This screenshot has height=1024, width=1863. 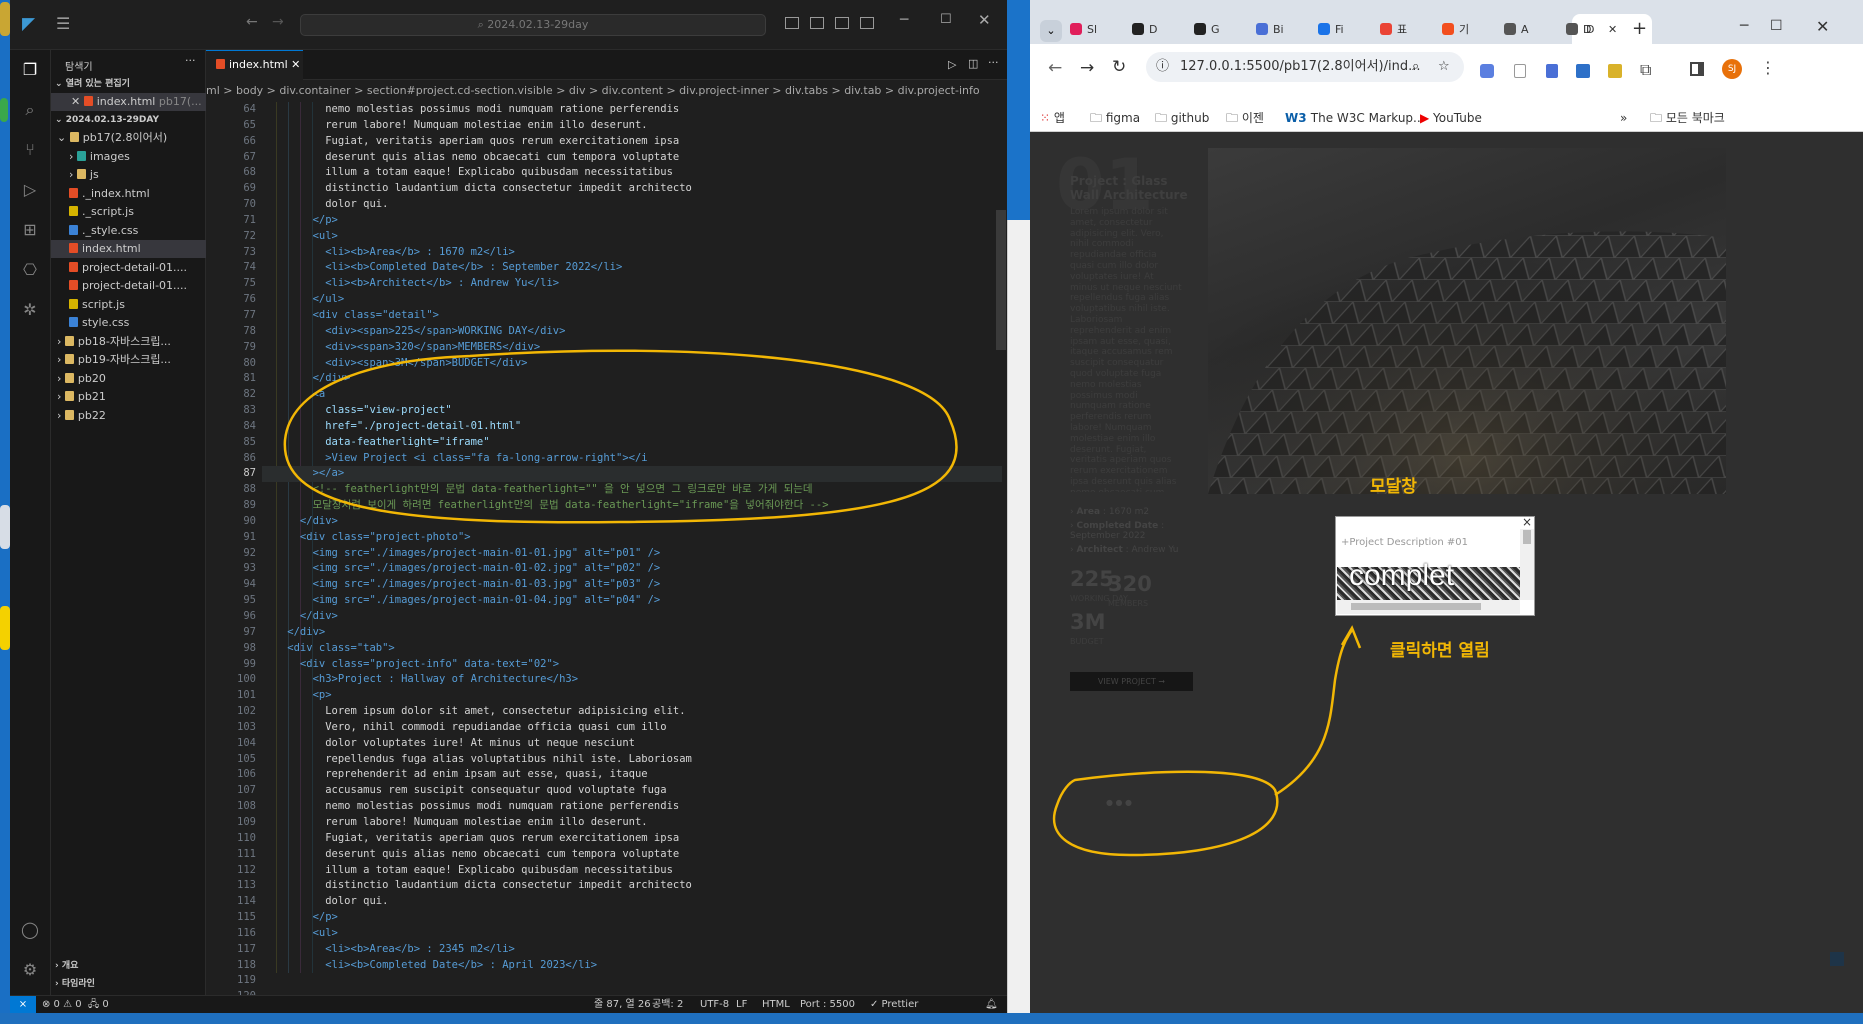 What do you see at coordinates (1165, 813) in the screenshot?
I see `button-highlight-circle` at bounding box center [1165, 813].